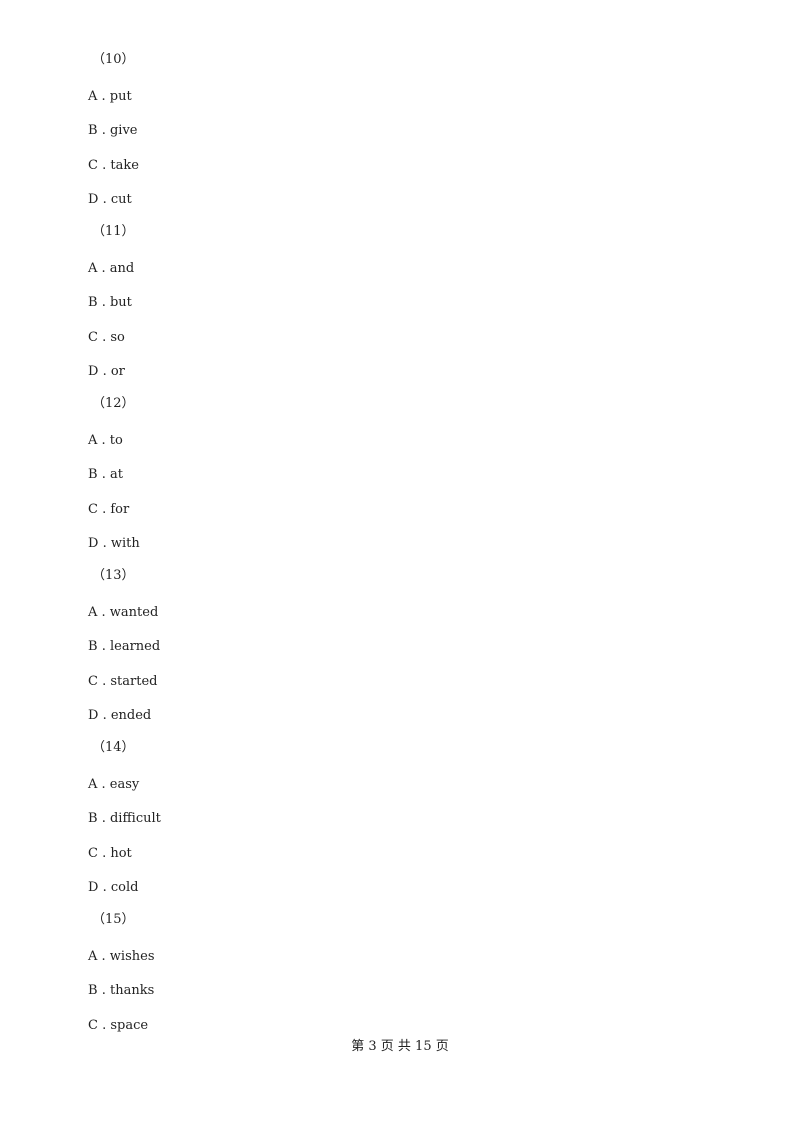 The width and height of the screenshot is (800, 1132). I want to click on option-b: B . at, so click(105, 475).